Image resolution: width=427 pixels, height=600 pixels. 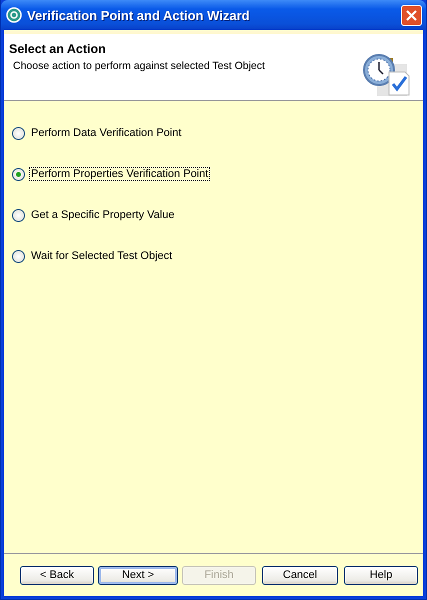 What do you see at coordinates (381, 575) in the screenshot?
I see `wizard-button: Help` at bounding box center [381, 575].